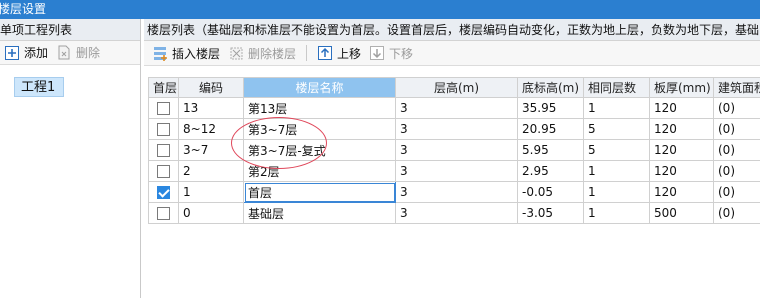 The image size is (760, 298). What do you see at coordinates (211, 129) in the screenshot?
I see `cell-code: 8~12` at bounding box center [211, 129].